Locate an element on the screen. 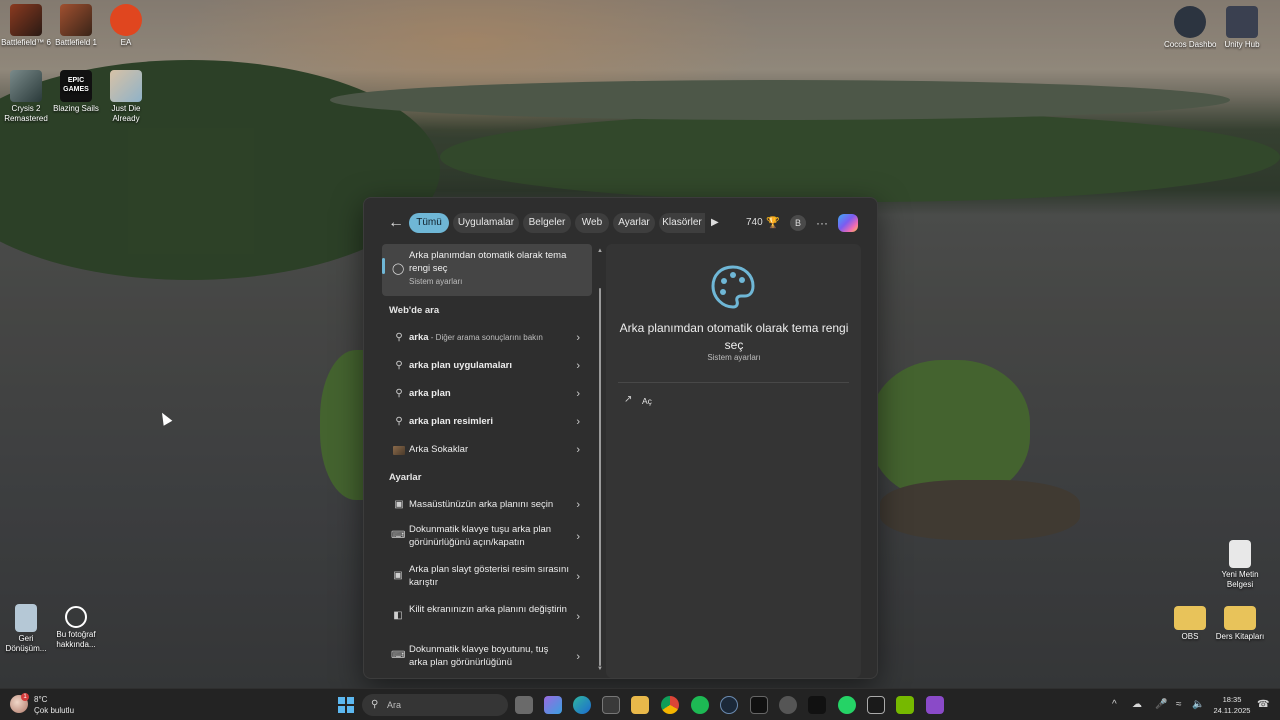 The width and height of the screenshot is (1280, 720). clock-date: 24.11.2025 is located at coordinates (1232, 710).